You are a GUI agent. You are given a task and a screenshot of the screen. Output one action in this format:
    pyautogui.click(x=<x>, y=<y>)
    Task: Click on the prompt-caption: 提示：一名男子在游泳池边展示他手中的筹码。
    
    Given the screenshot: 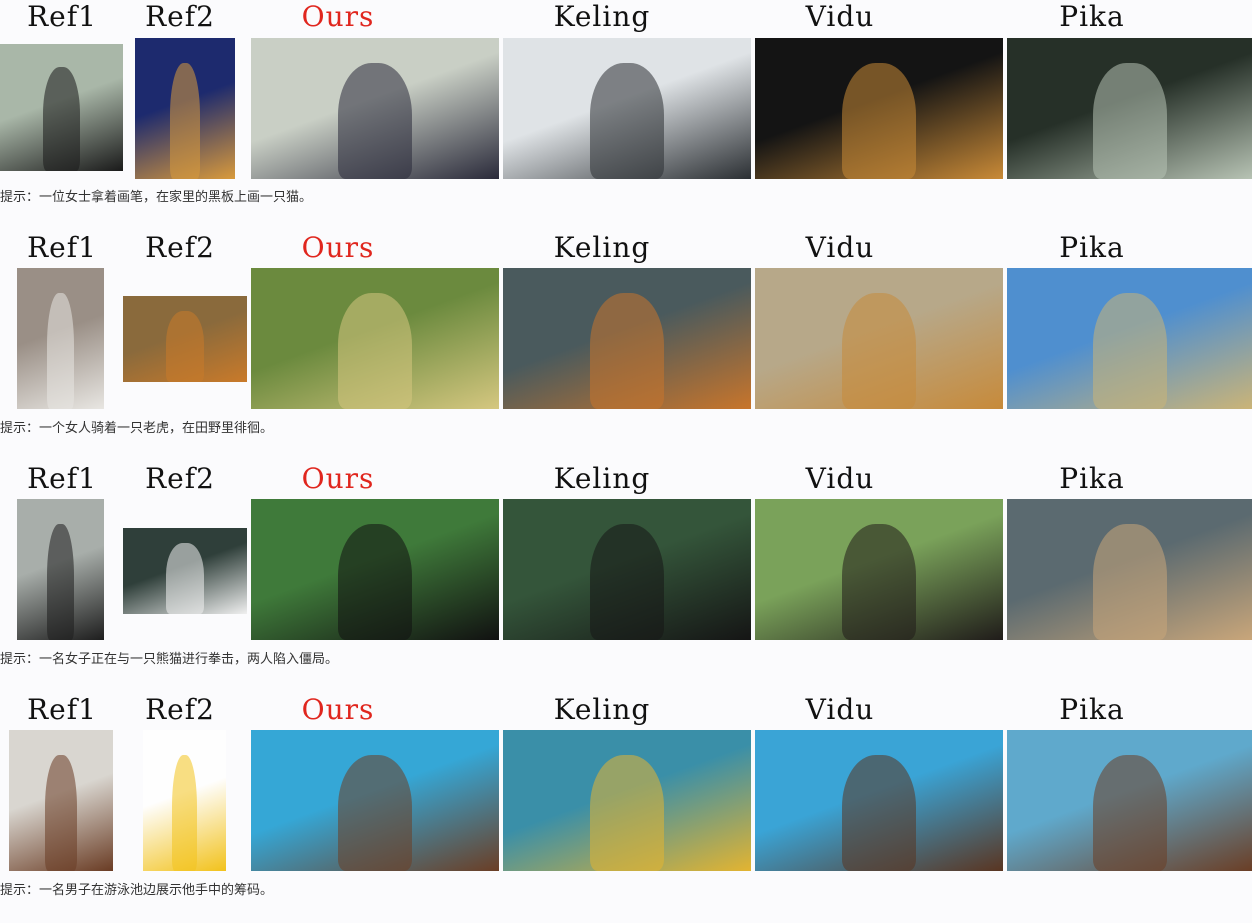 What is the action you would take?
    pyautogui.click(x=137, y=890)
    